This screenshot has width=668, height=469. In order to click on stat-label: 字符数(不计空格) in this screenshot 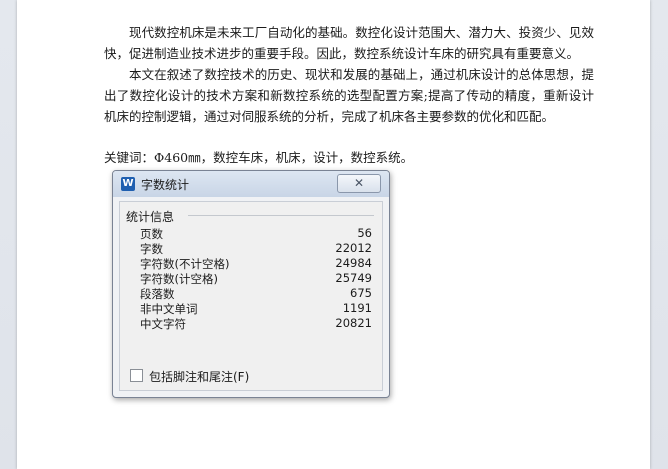, I will do `click(185, 264)`.